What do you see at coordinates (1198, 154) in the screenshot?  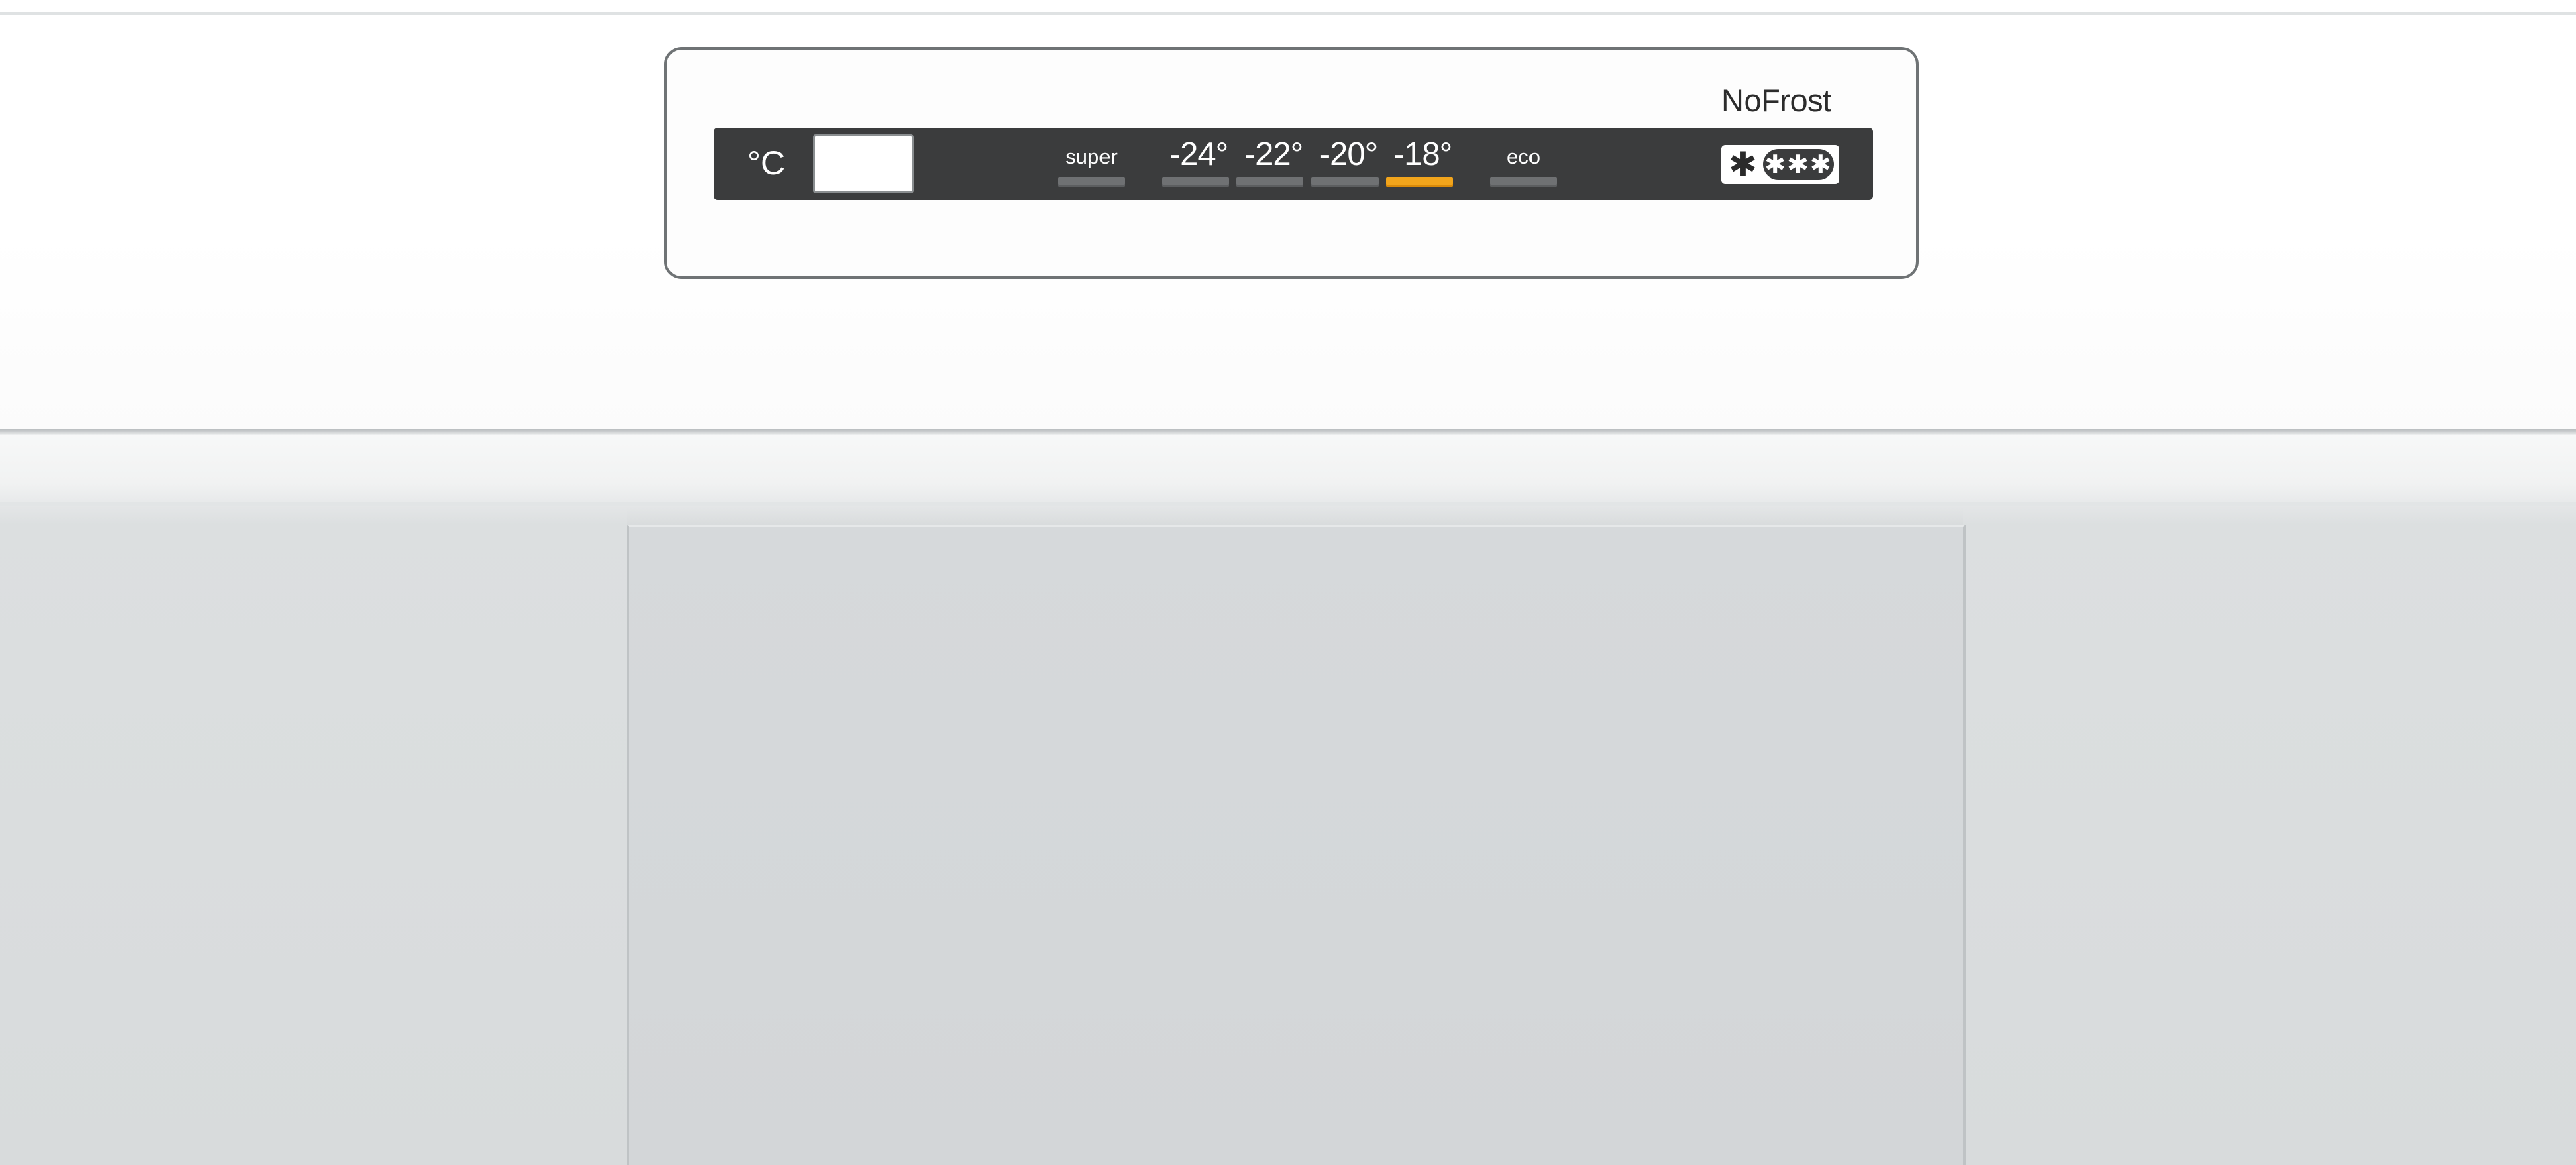 I see `mode-label-minus-24: -24°` at bounding box center [1198, 154].